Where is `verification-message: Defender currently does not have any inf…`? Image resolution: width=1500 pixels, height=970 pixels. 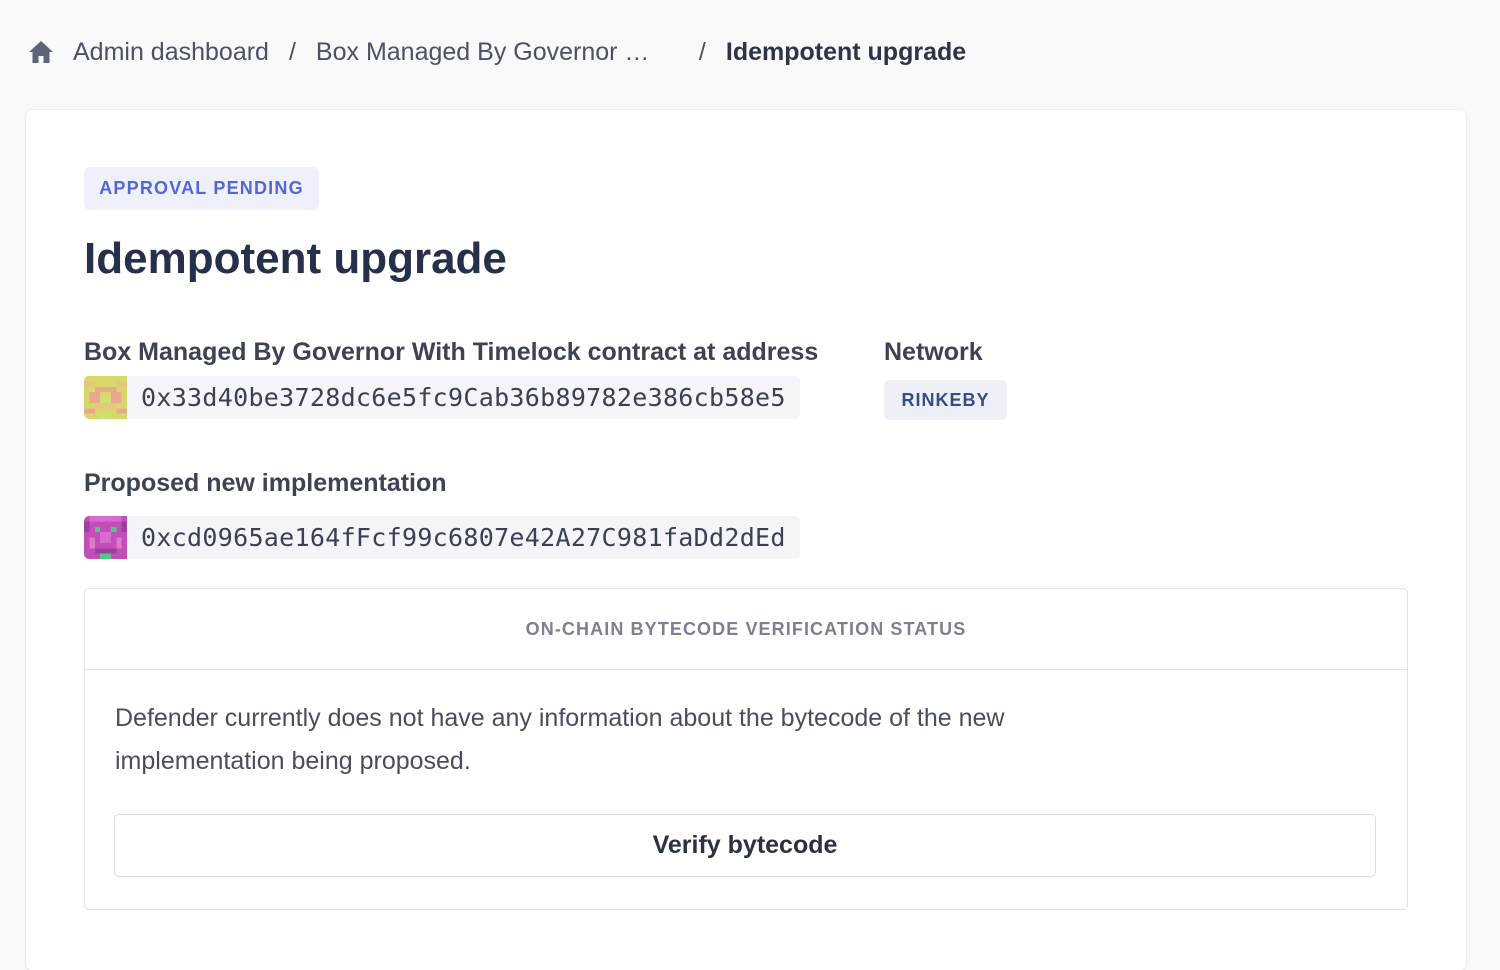
verification-message: Defender currently does not have any inf… is located at coordinates (560, 739).